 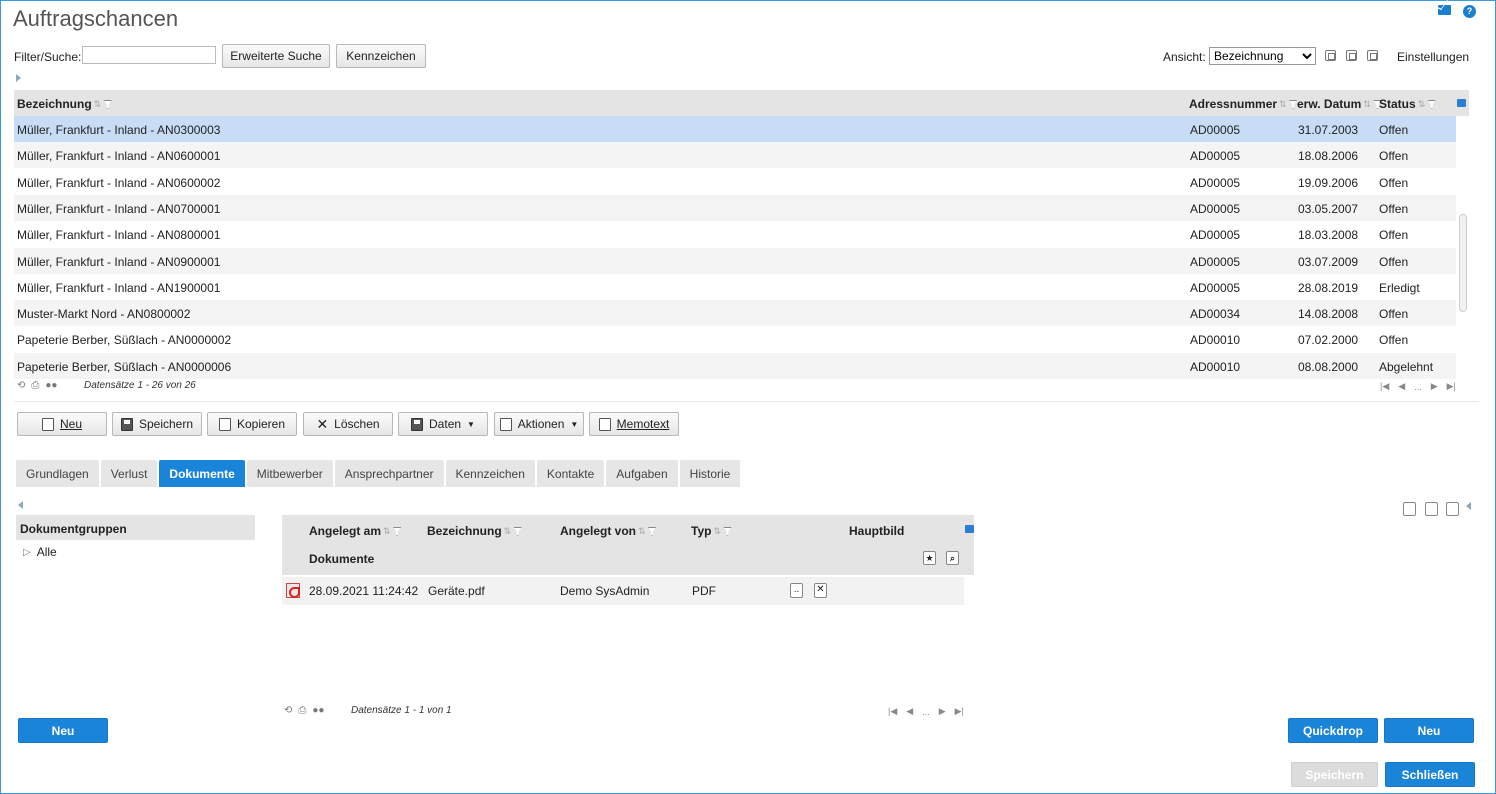 What do you see at coordinates (820, 590) in the screenshot?
I see `remove-icon: ✕` at bounding box center [820, 590].